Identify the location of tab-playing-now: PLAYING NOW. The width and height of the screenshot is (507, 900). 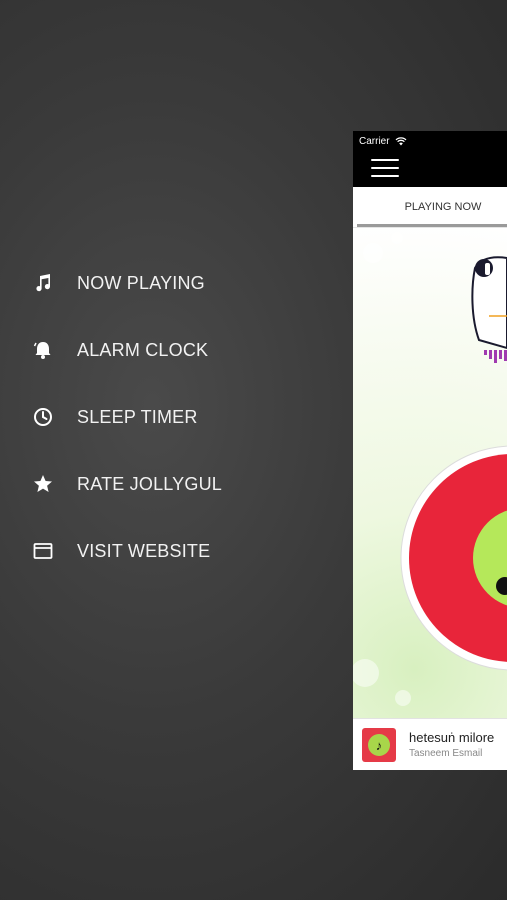
(430, 207).